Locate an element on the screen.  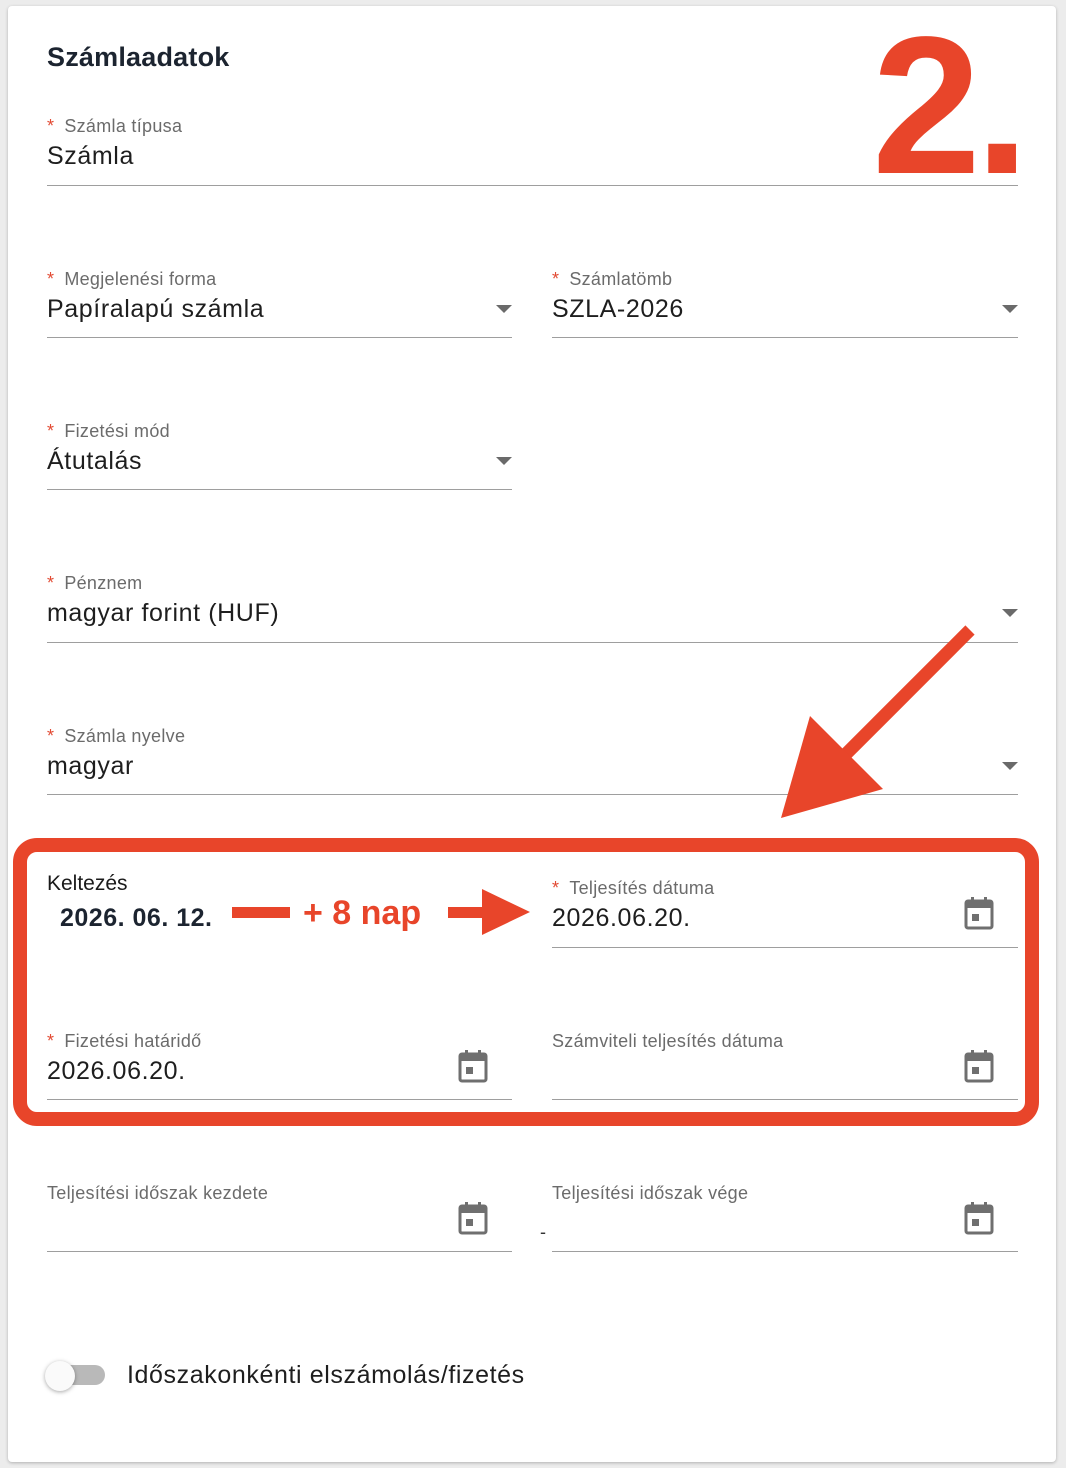
diagonal-arrow is located at coordinates (878, 721).